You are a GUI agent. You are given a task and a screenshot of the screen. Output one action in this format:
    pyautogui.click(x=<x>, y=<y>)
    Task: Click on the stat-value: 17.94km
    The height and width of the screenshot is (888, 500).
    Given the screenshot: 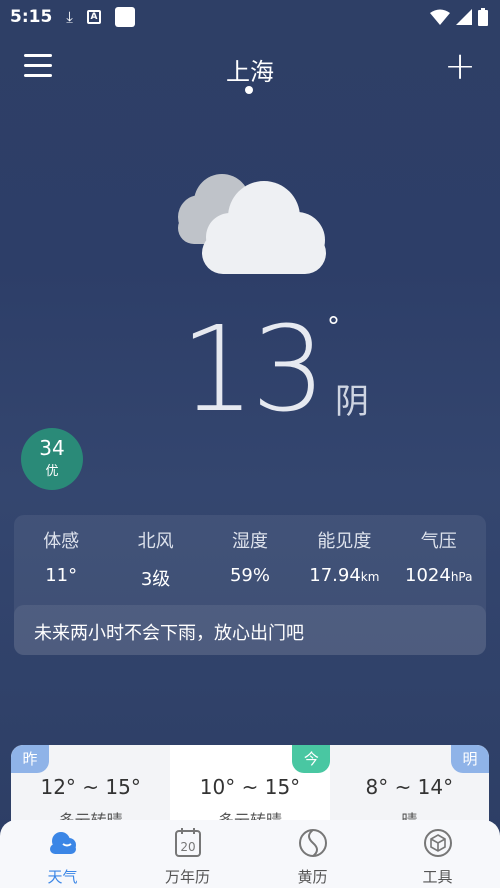 What is the action you would take?
    pyautogui.click(x=344, y=575)
    